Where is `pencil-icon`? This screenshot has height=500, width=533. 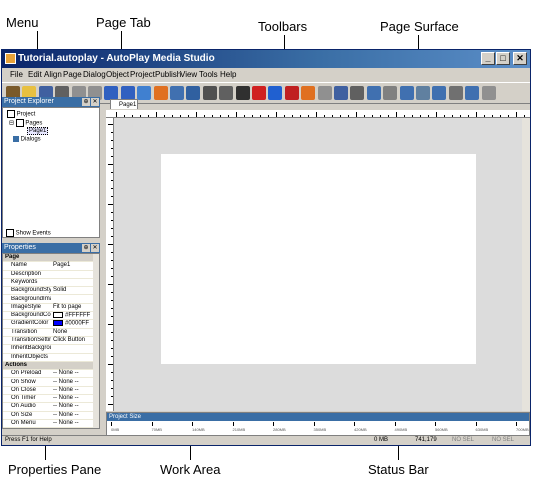 pencil-icon is located at coordinates (488, 93).